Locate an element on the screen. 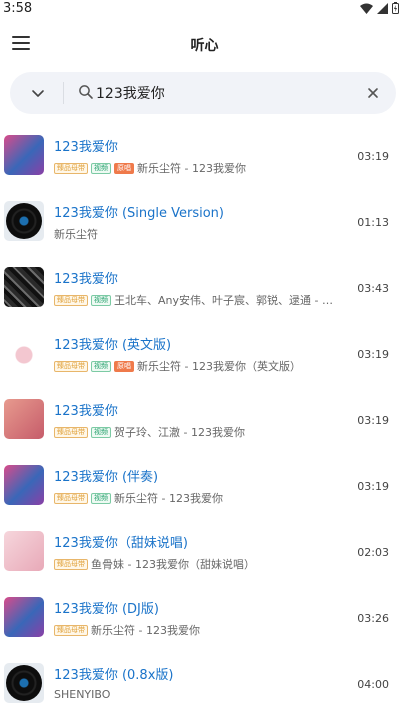  close-icon is located at coordinates (373, 93).